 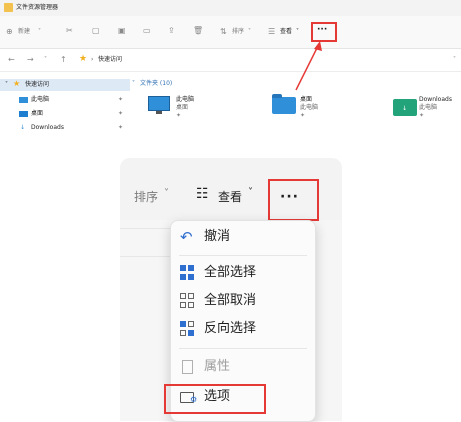 What do you see at coordinates (454, 60) in the screenshot?
I see `address-chevron-icon: ˅` at bounding box center [454, 60].